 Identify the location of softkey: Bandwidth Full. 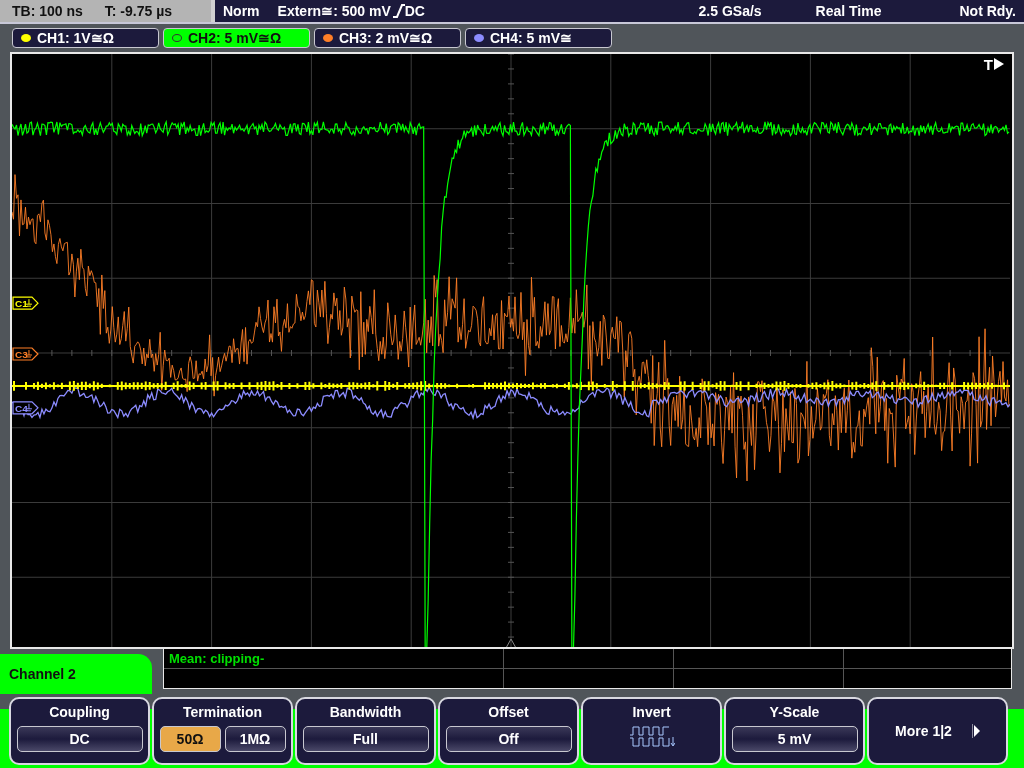
(365, 731).